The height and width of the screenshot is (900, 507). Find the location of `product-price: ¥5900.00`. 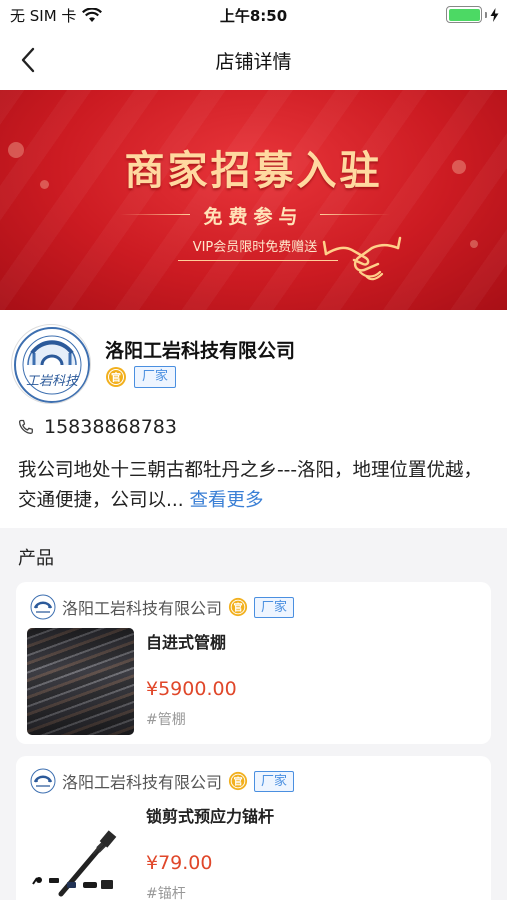

product-price: ¥5900.00 is located at coordinates (191, 689).